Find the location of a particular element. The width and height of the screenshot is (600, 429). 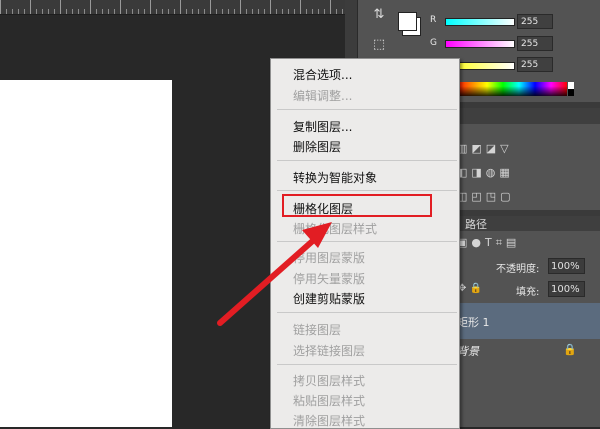

tab-paths: 路径 is located at coordinates (476, 224).